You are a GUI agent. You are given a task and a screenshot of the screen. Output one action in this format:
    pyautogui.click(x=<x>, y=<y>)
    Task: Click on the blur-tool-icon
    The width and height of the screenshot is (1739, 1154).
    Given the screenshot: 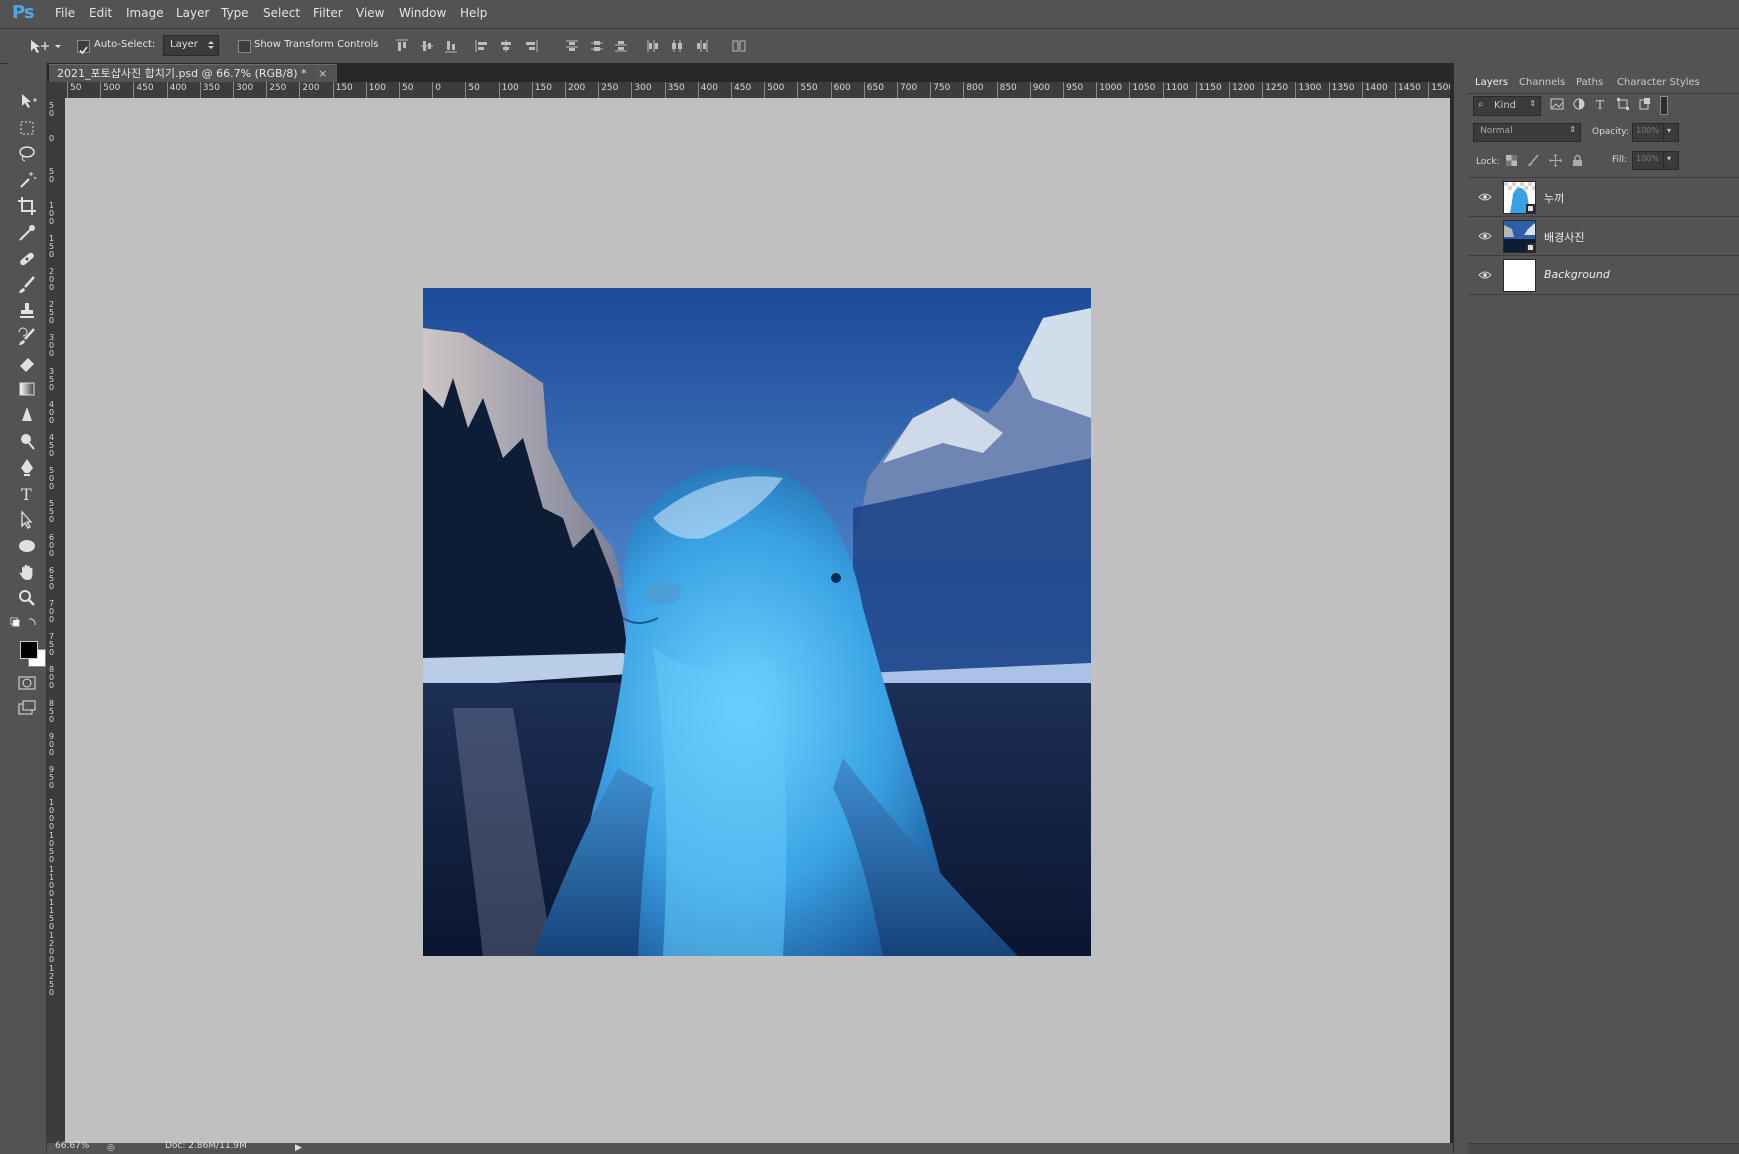 What is the action you would take?
    pyautogui.click(x=27, y=415)
    